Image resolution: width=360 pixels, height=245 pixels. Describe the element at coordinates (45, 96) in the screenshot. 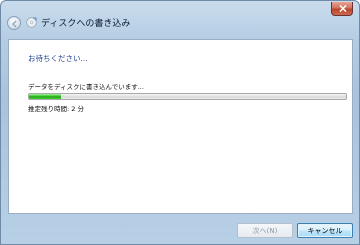

I see `progress-fill` at that location.